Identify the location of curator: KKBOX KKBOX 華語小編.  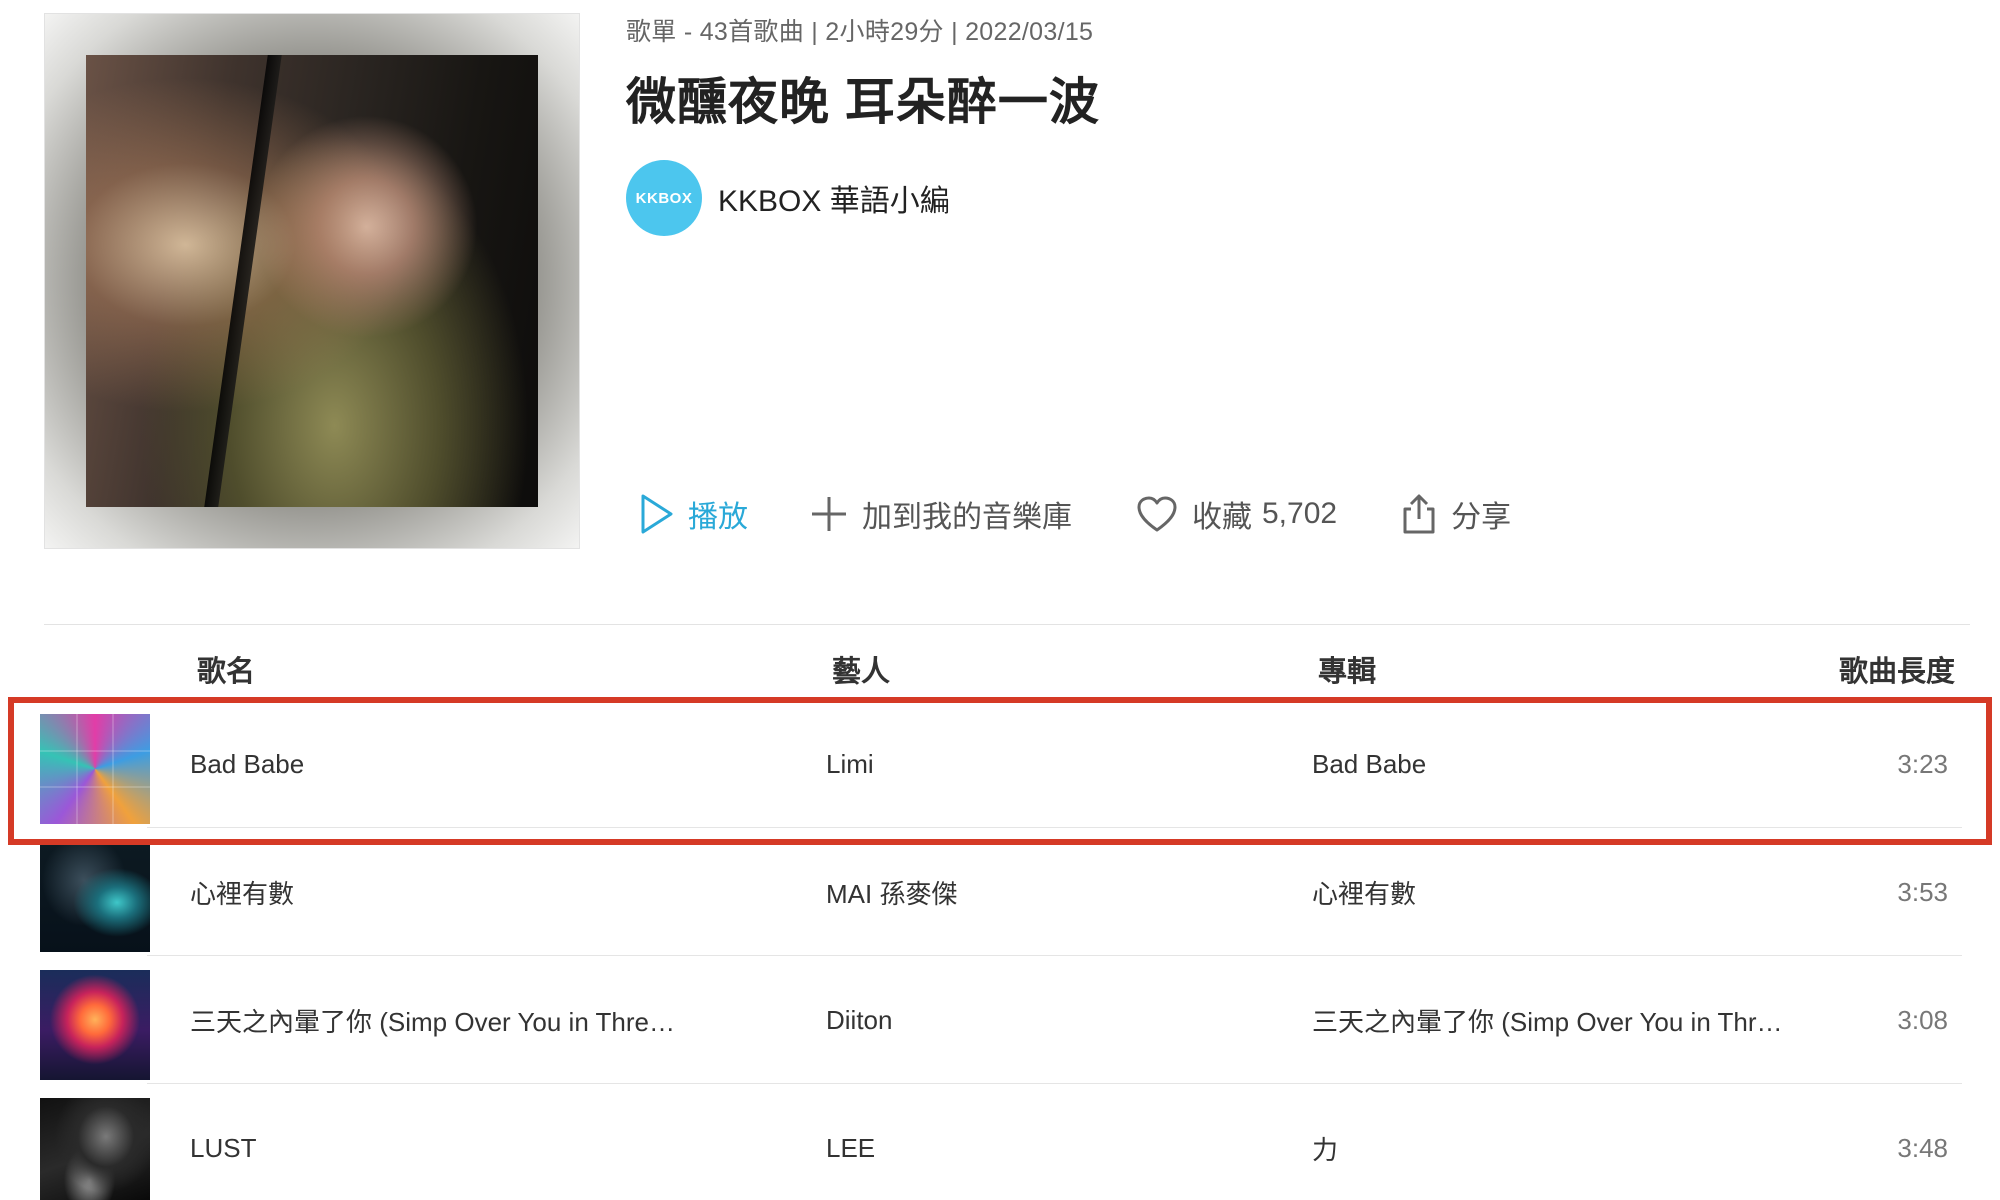
(788, 198).